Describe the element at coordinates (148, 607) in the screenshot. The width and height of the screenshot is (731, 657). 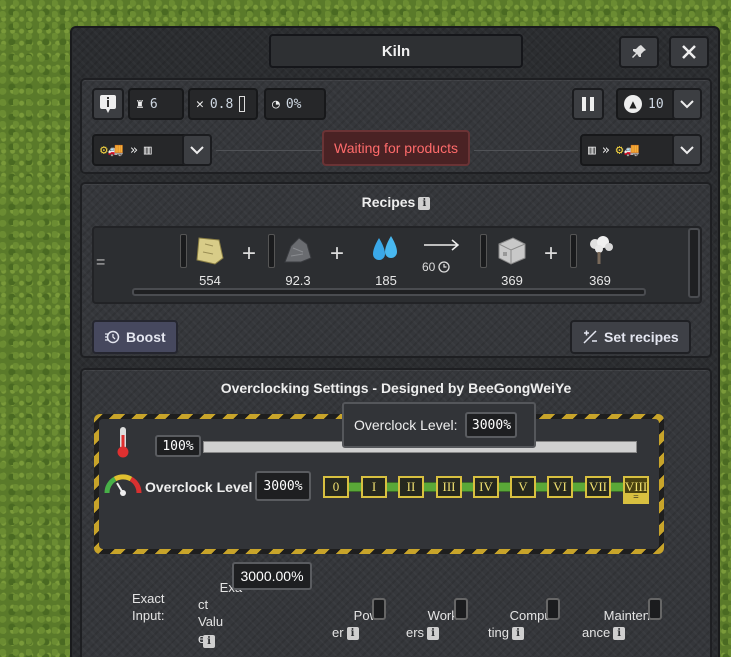
I see `exact-input-label: Exact Input:` at that location.